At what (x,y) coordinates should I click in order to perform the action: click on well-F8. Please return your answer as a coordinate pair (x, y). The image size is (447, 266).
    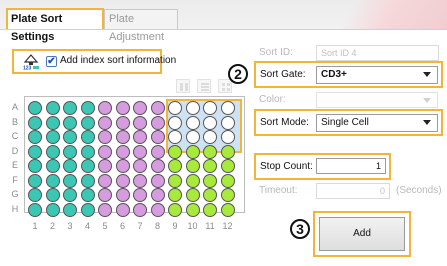
    Looking at the image, I should click on (157, 180).